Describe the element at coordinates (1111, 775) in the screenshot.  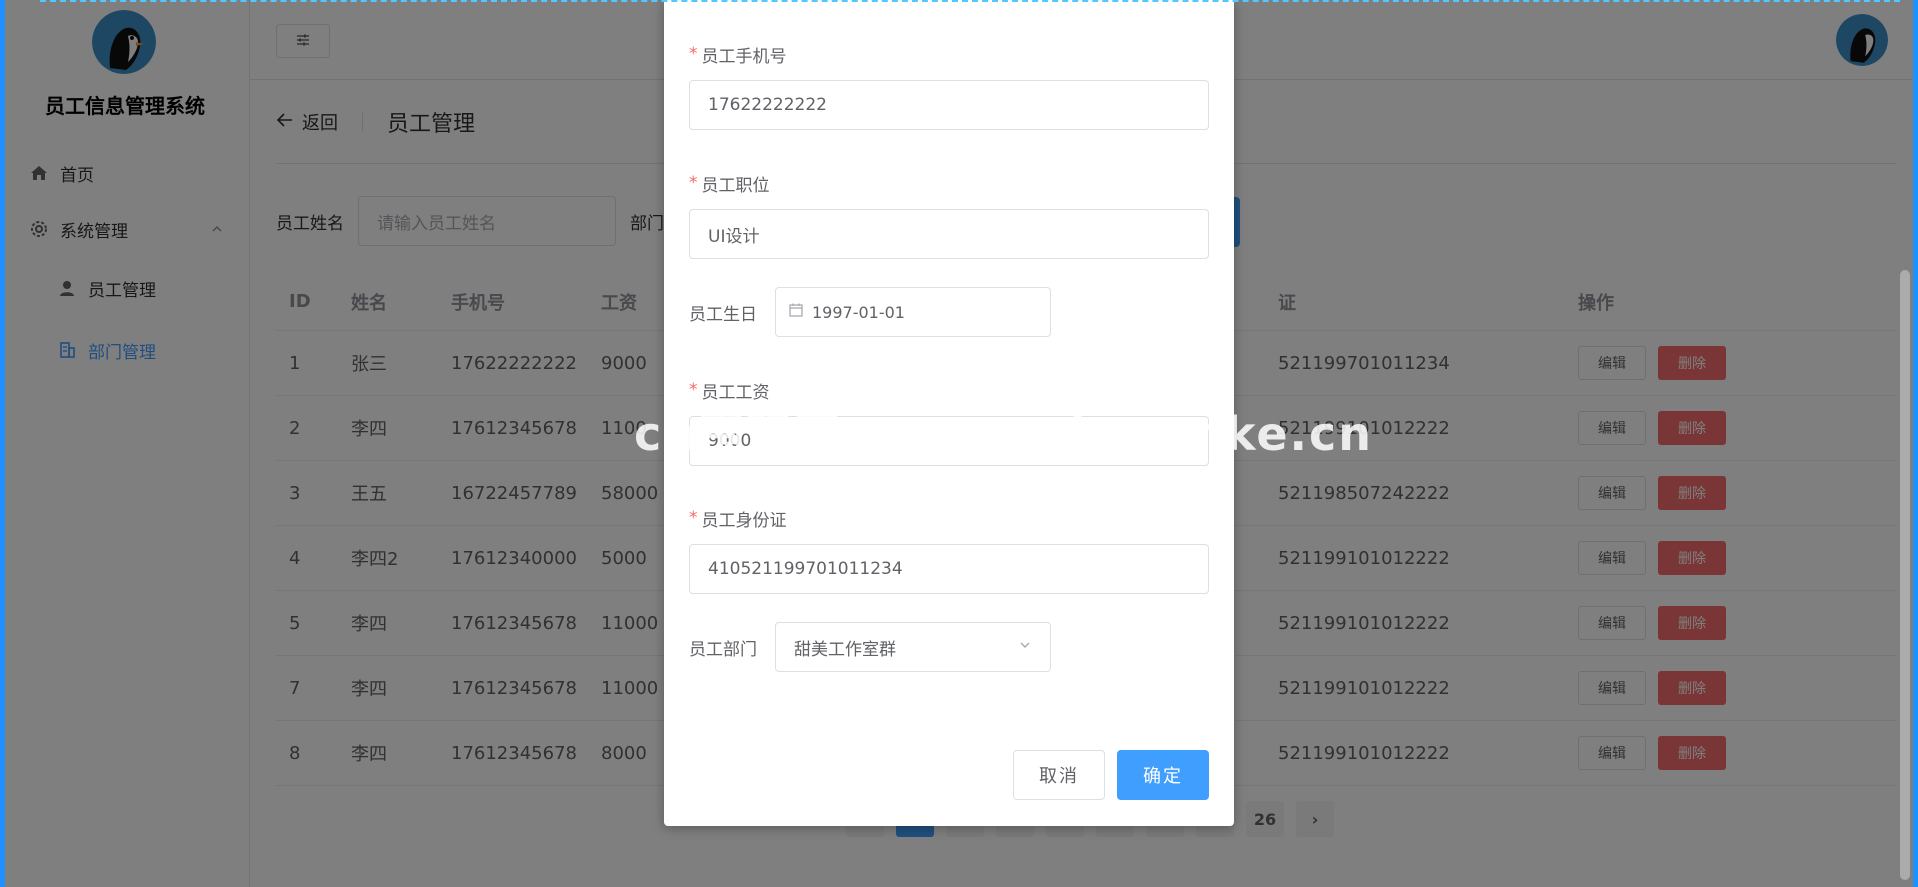
I see `dialog-footer: 取消 确定` at that location.